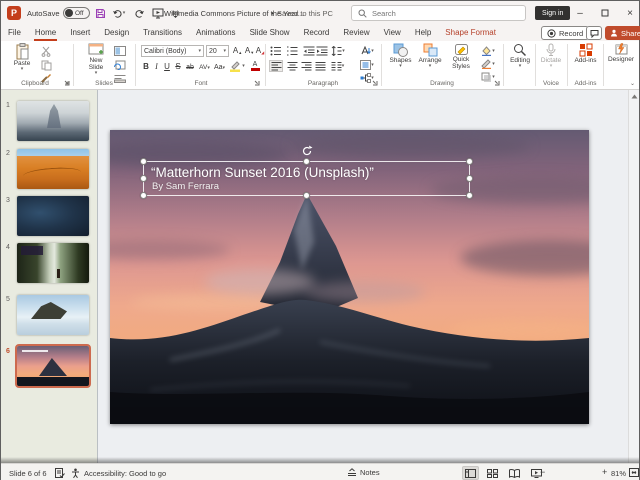 This screenshot has width=640, height=480. Describe the element at coordinates (146, 66) in the screenshot. I see `bold-button: B` at that location.